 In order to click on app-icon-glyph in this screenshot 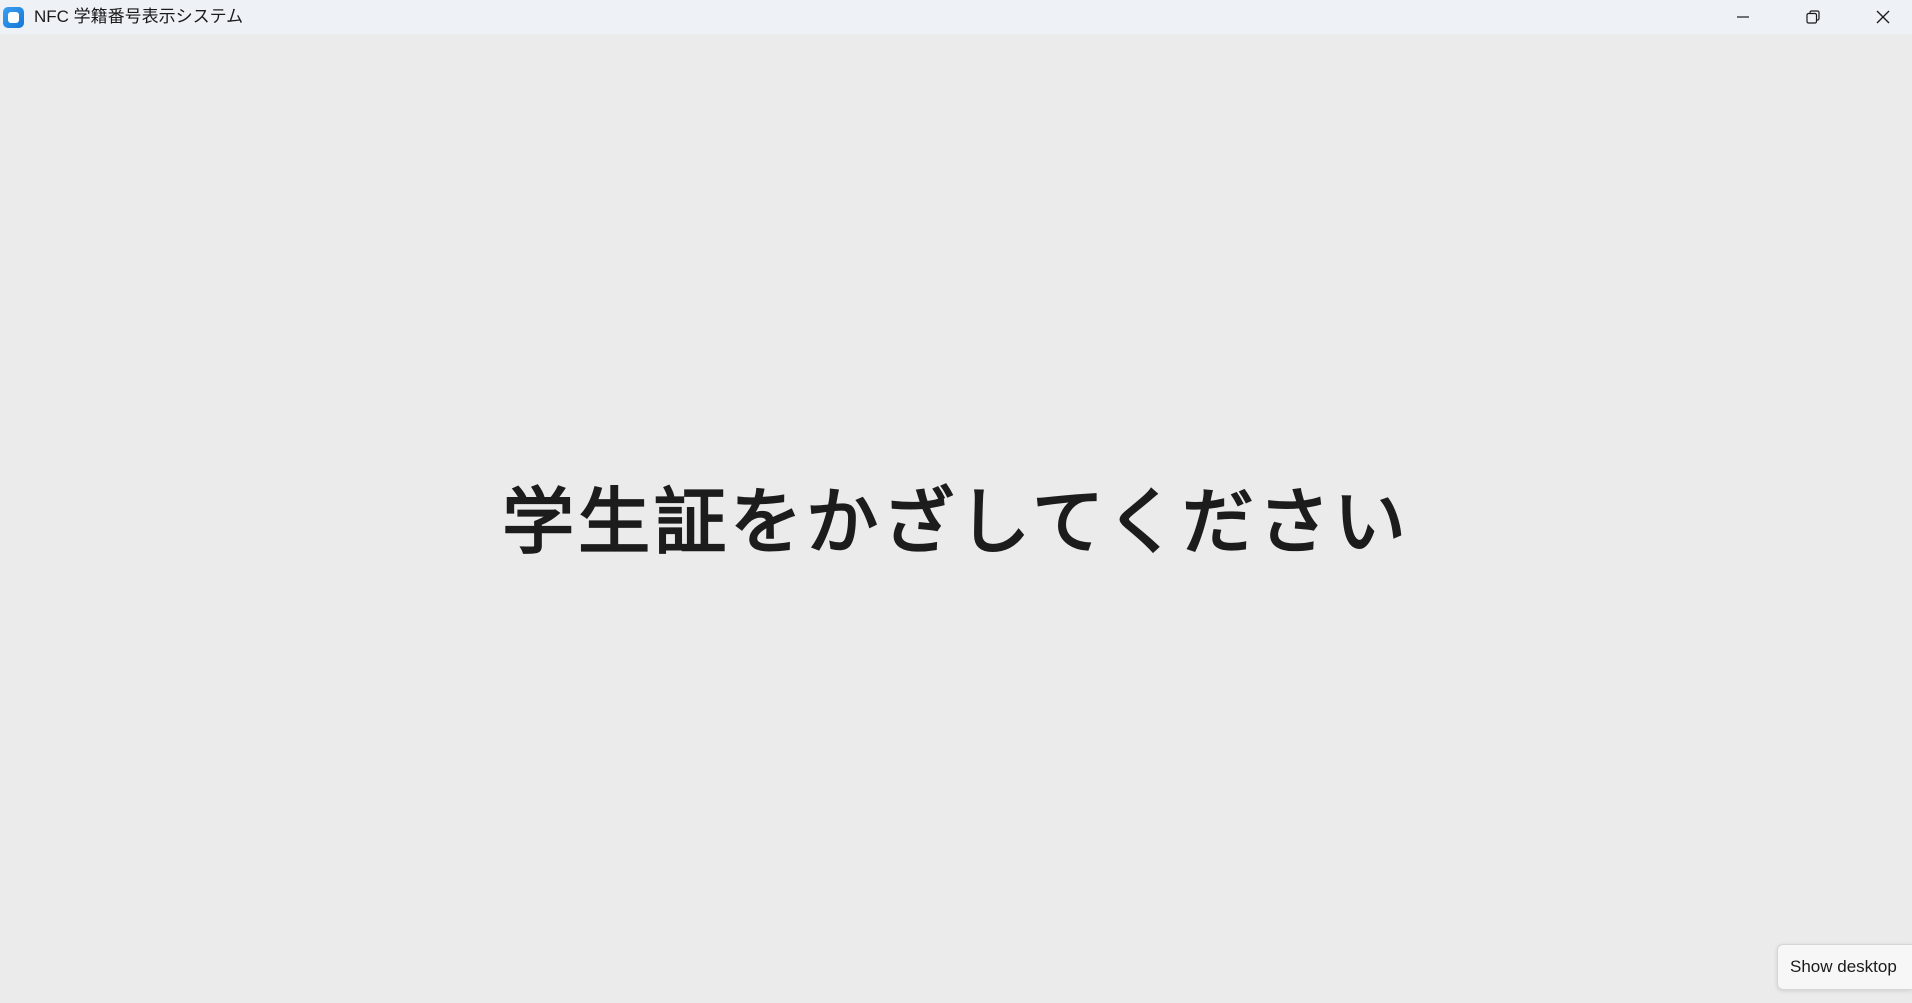, I will do `click(13, 17)`.